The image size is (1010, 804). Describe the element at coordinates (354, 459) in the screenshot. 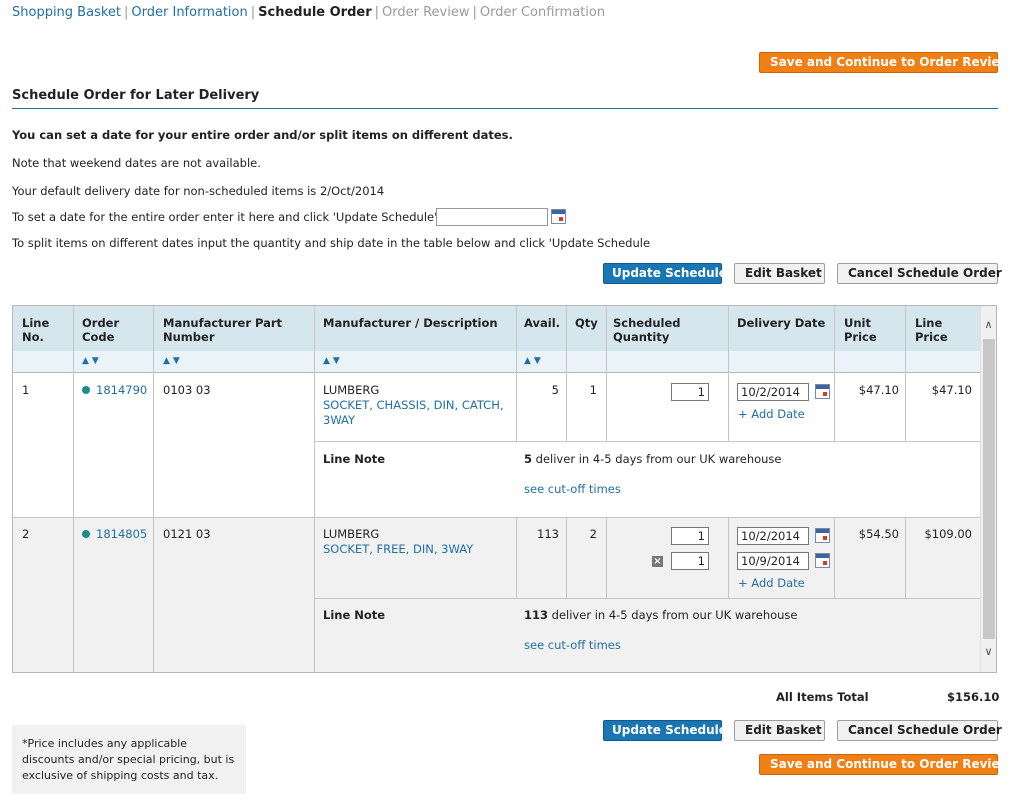

I see `row-1-line-note-label: Line Note` at that location.